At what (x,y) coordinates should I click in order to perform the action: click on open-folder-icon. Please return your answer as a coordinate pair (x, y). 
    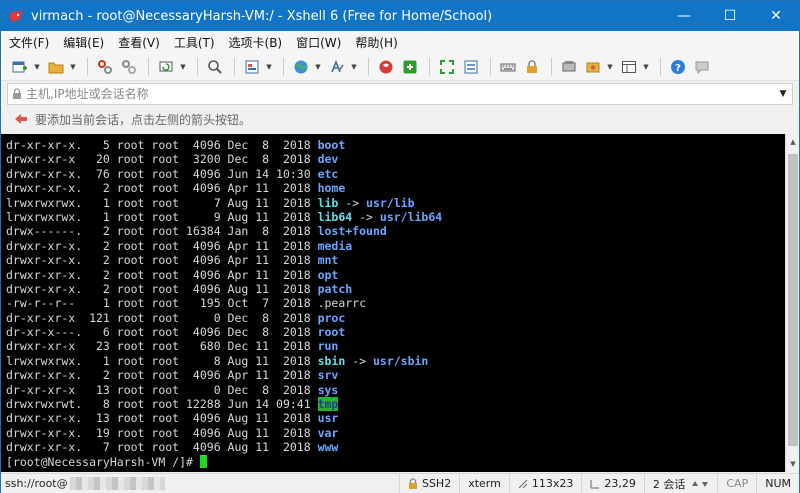
    Looking at the image, I should click on (56, 67).